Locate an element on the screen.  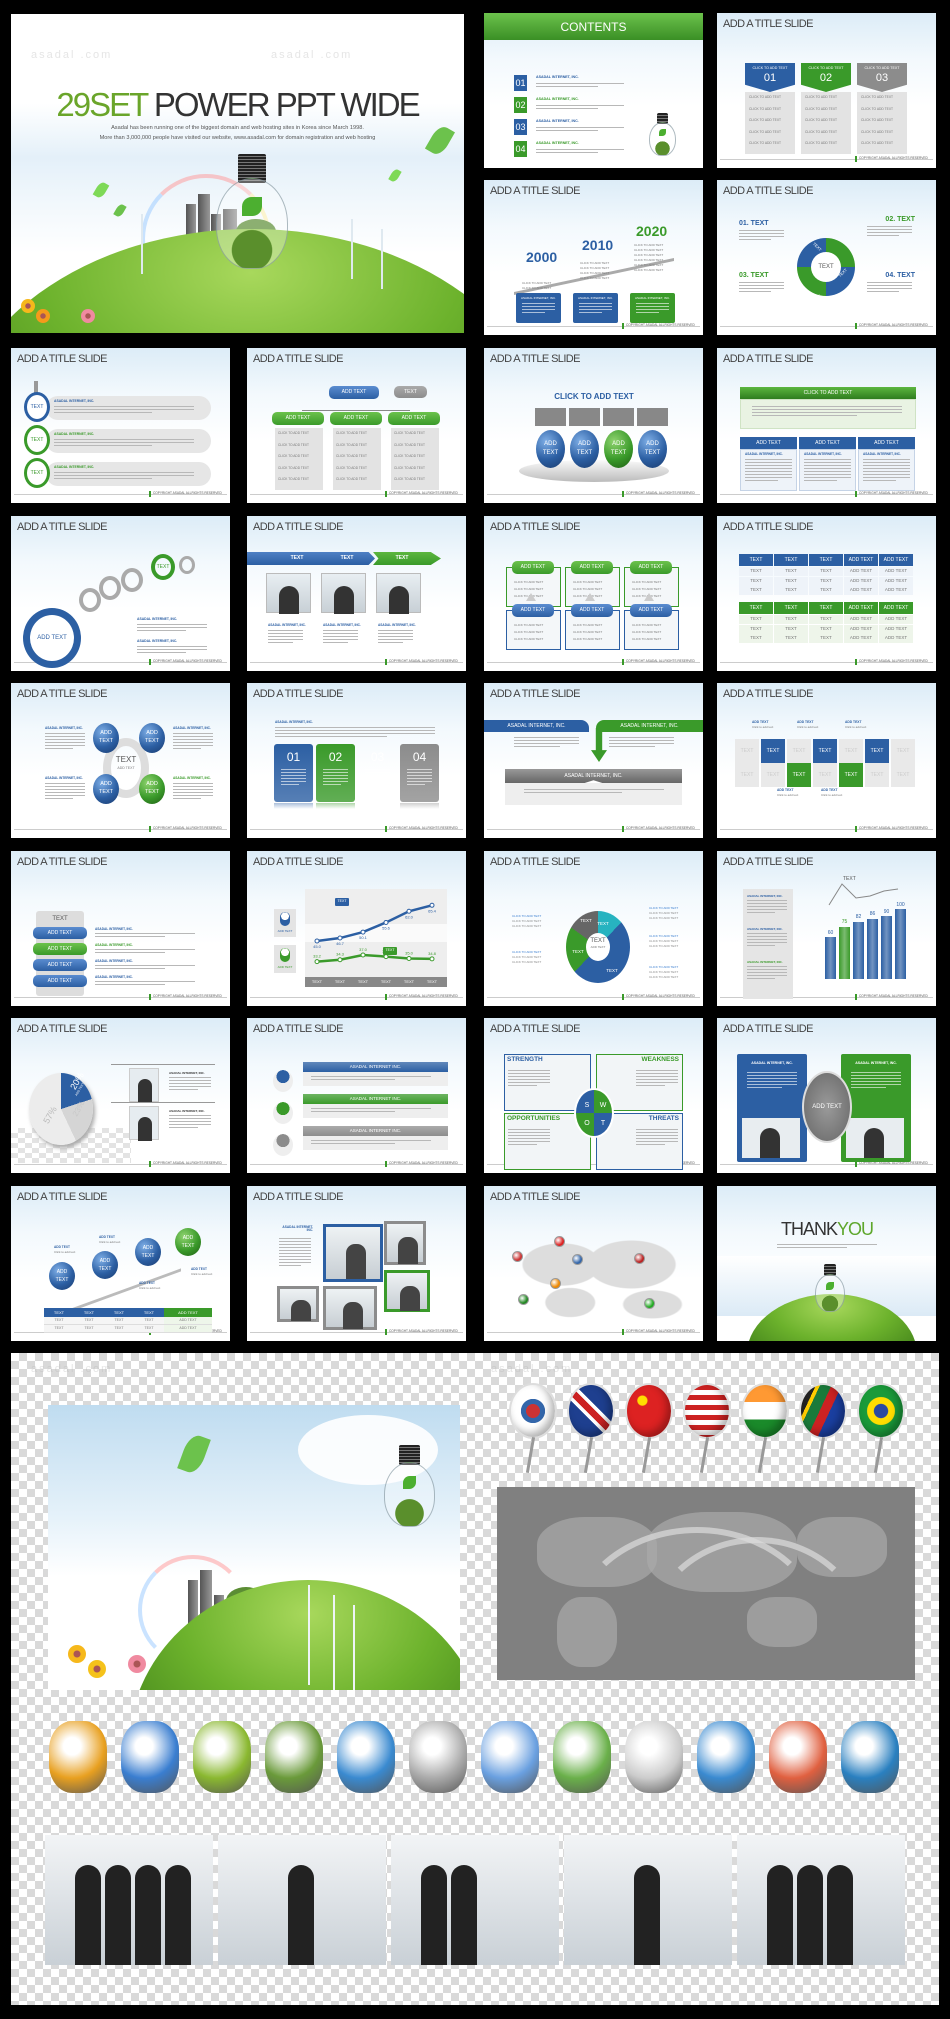
thank-you-heading: THANK YOU is located at coordinates (827, 1229).